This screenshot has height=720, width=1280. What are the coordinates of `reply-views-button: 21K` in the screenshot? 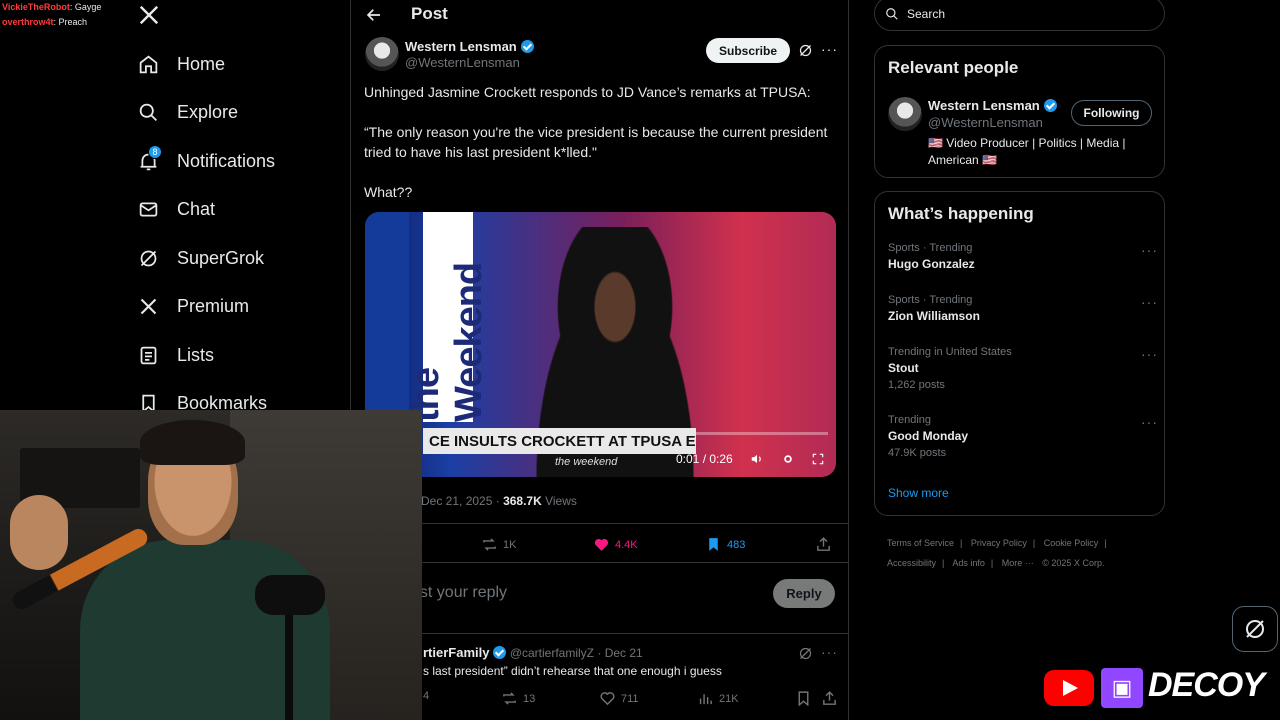 It's located at (718, 698).